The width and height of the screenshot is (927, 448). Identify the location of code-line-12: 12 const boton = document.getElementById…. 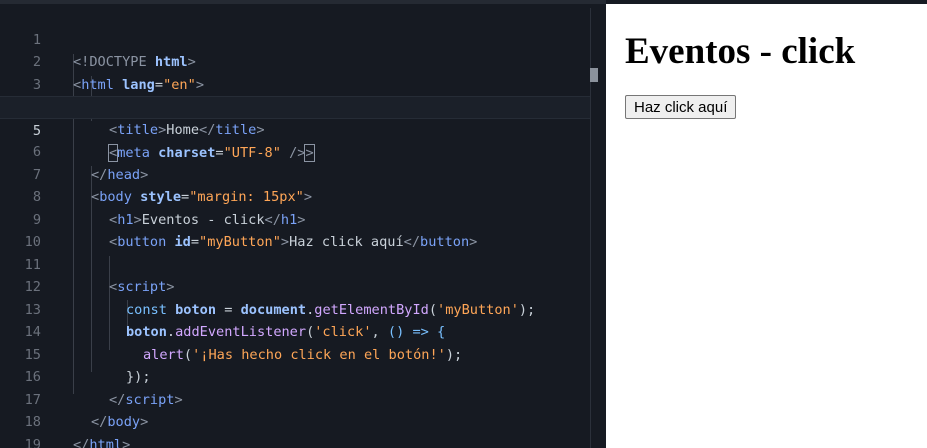
(296, 286).